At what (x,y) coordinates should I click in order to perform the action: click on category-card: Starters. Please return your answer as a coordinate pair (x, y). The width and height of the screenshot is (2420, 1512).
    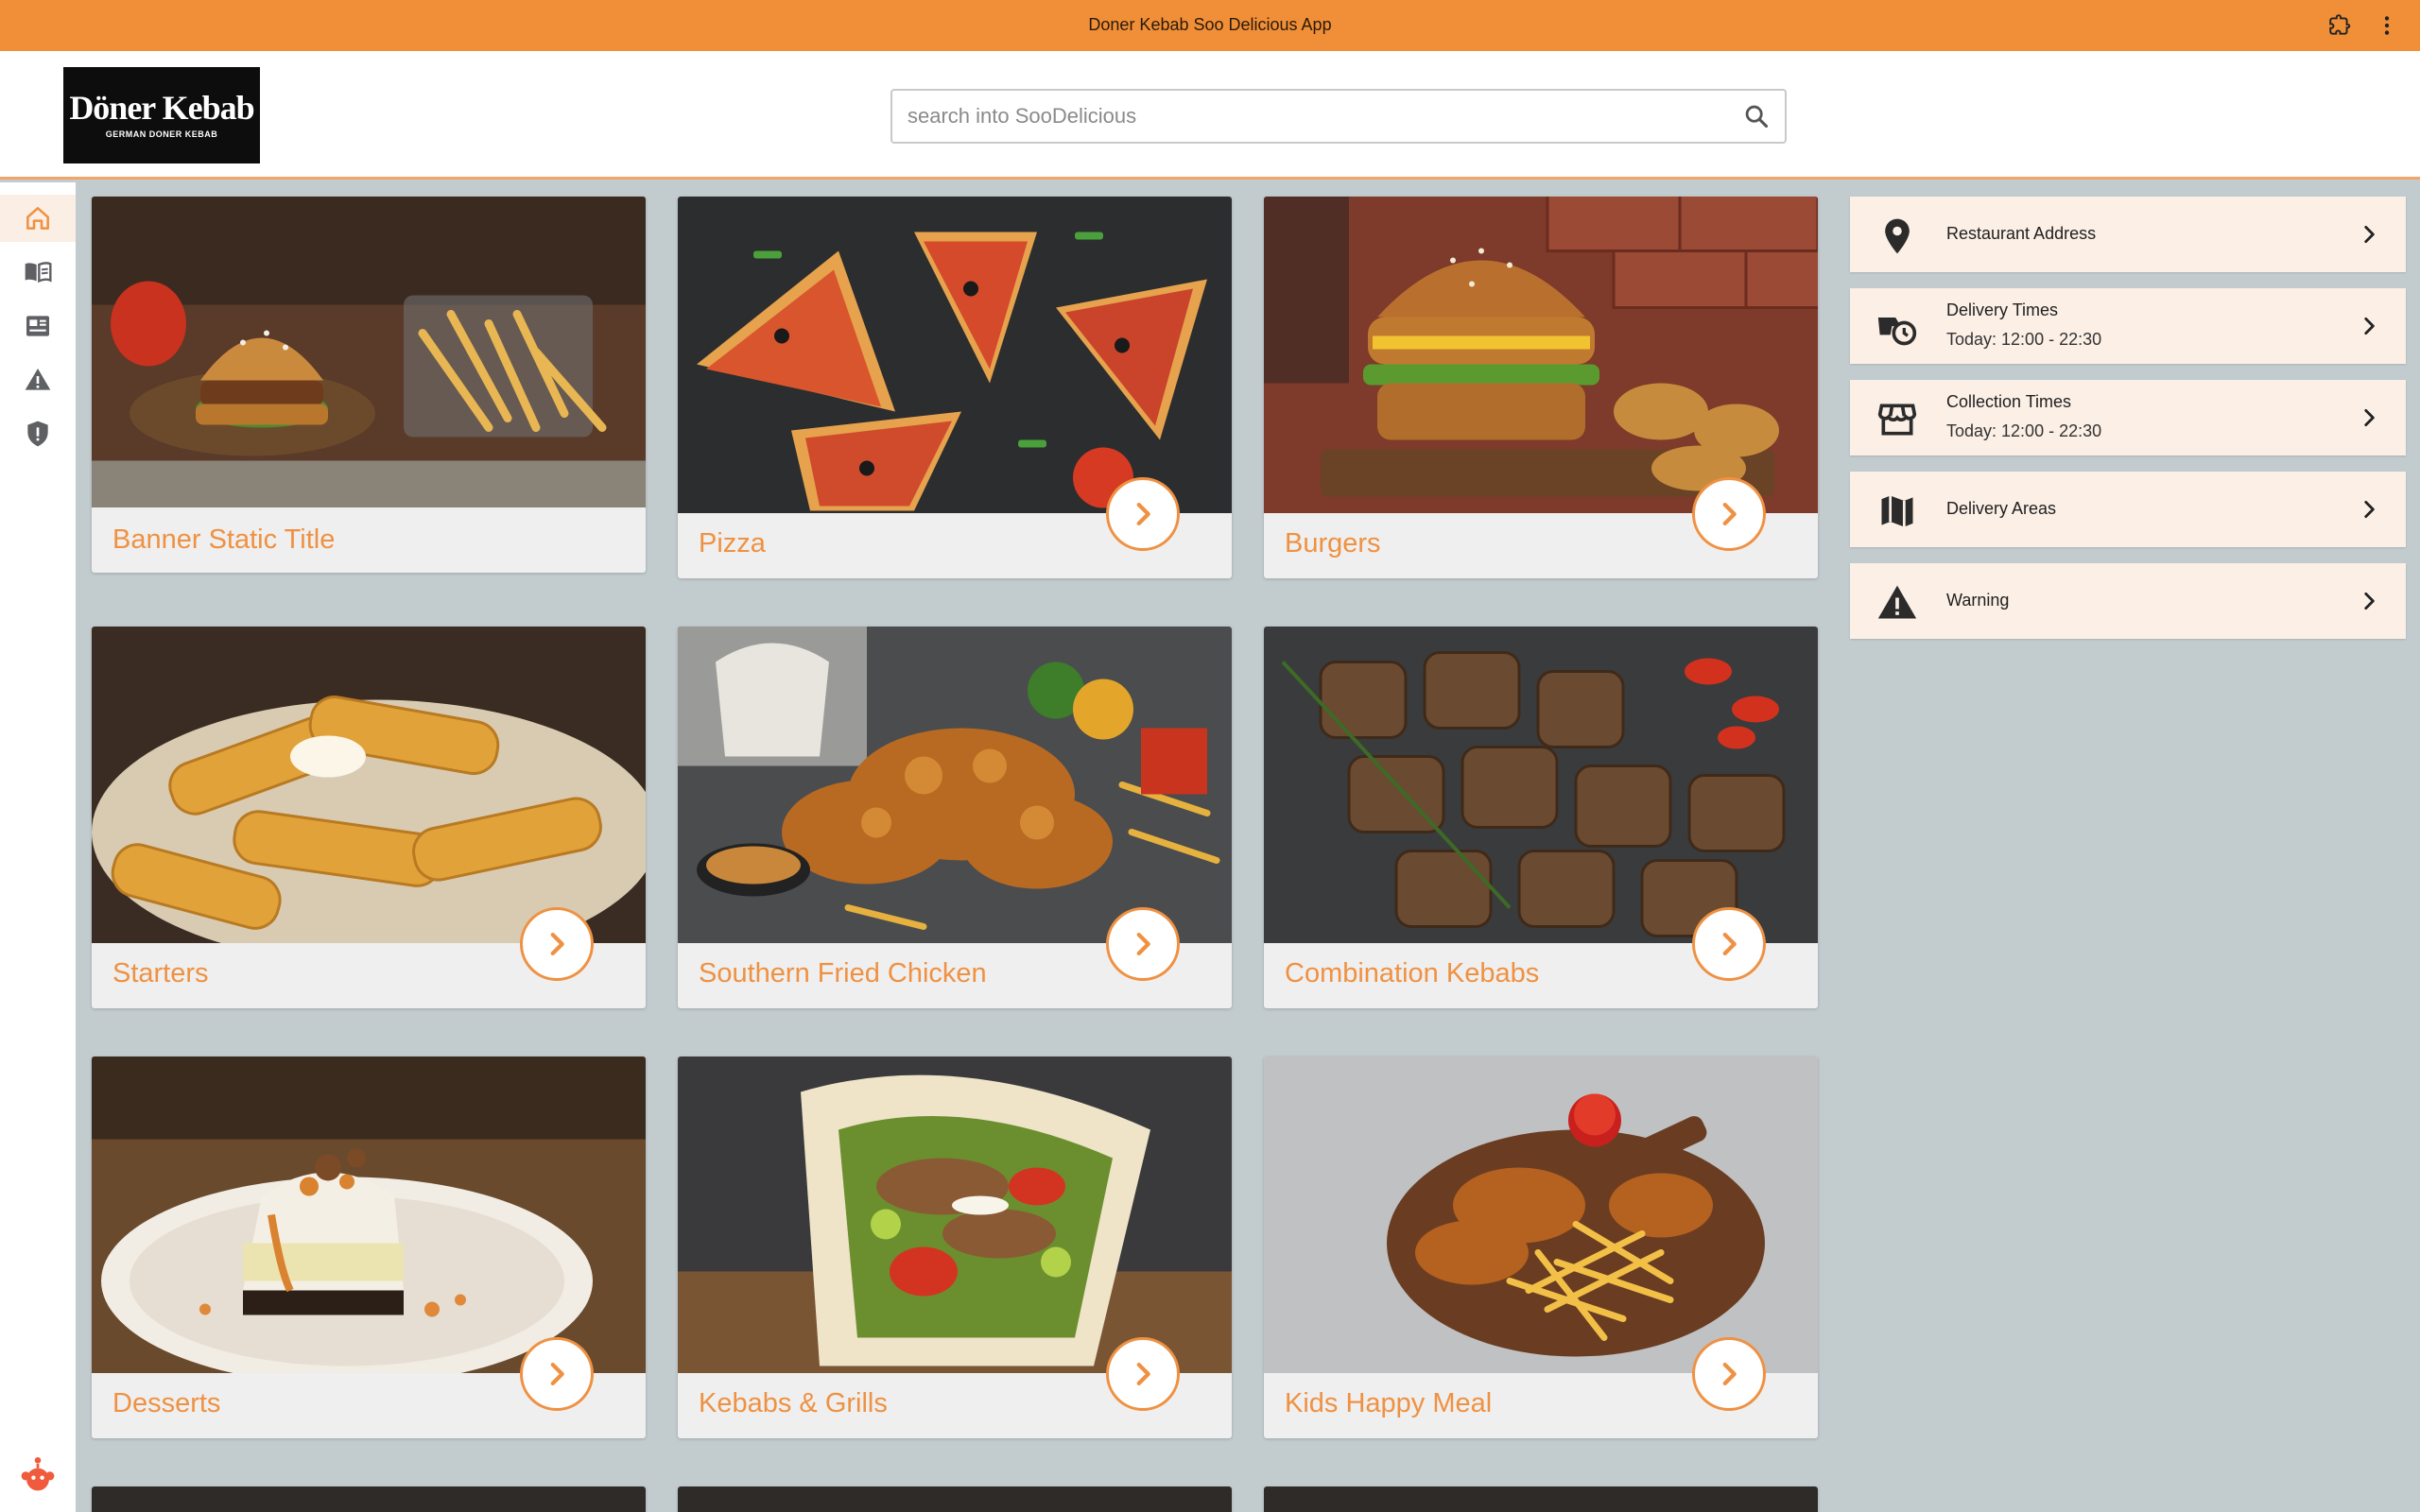
    Looking at the image, I should click on (369, 817).